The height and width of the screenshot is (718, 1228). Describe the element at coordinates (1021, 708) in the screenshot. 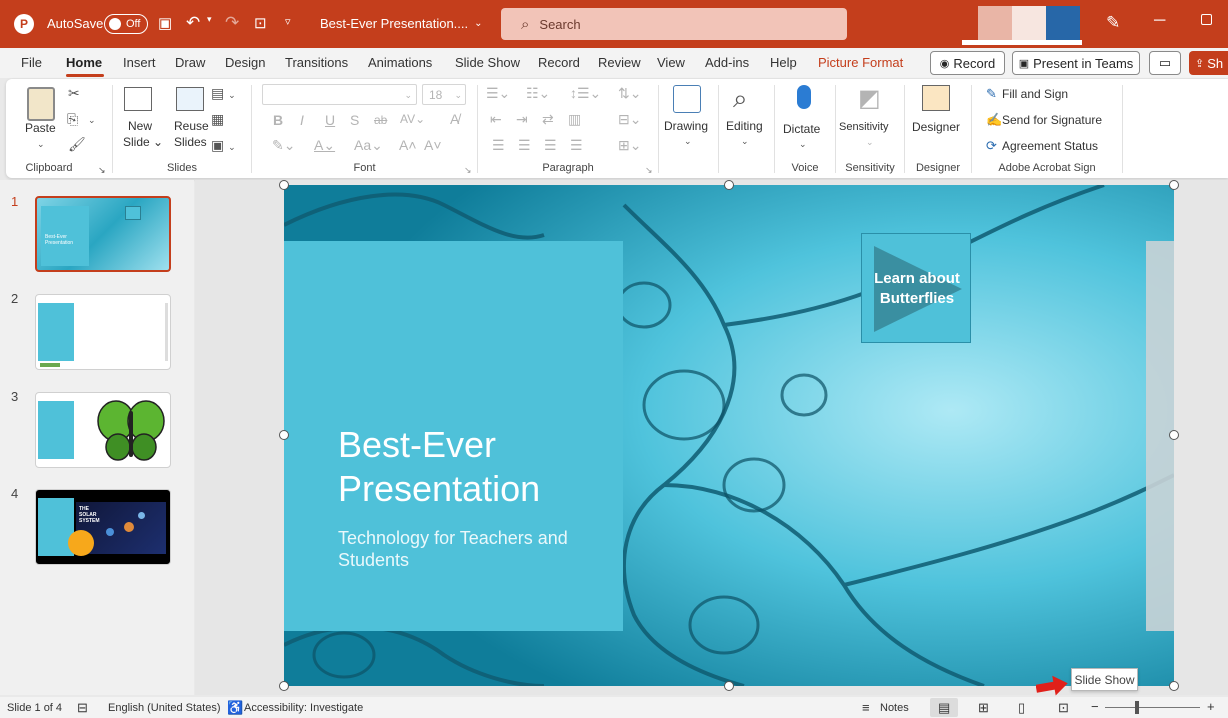

I see `reading-view-icon: ▯` at that location.